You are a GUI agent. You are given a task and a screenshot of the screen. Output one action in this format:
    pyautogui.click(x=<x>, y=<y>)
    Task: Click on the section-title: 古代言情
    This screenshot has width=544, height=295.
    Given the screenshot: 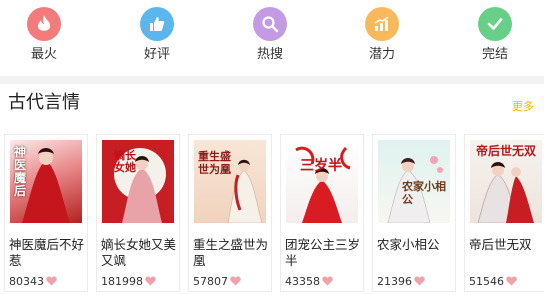 What is the action you would take?
    pyautogui.click(x=44, y=102)
    